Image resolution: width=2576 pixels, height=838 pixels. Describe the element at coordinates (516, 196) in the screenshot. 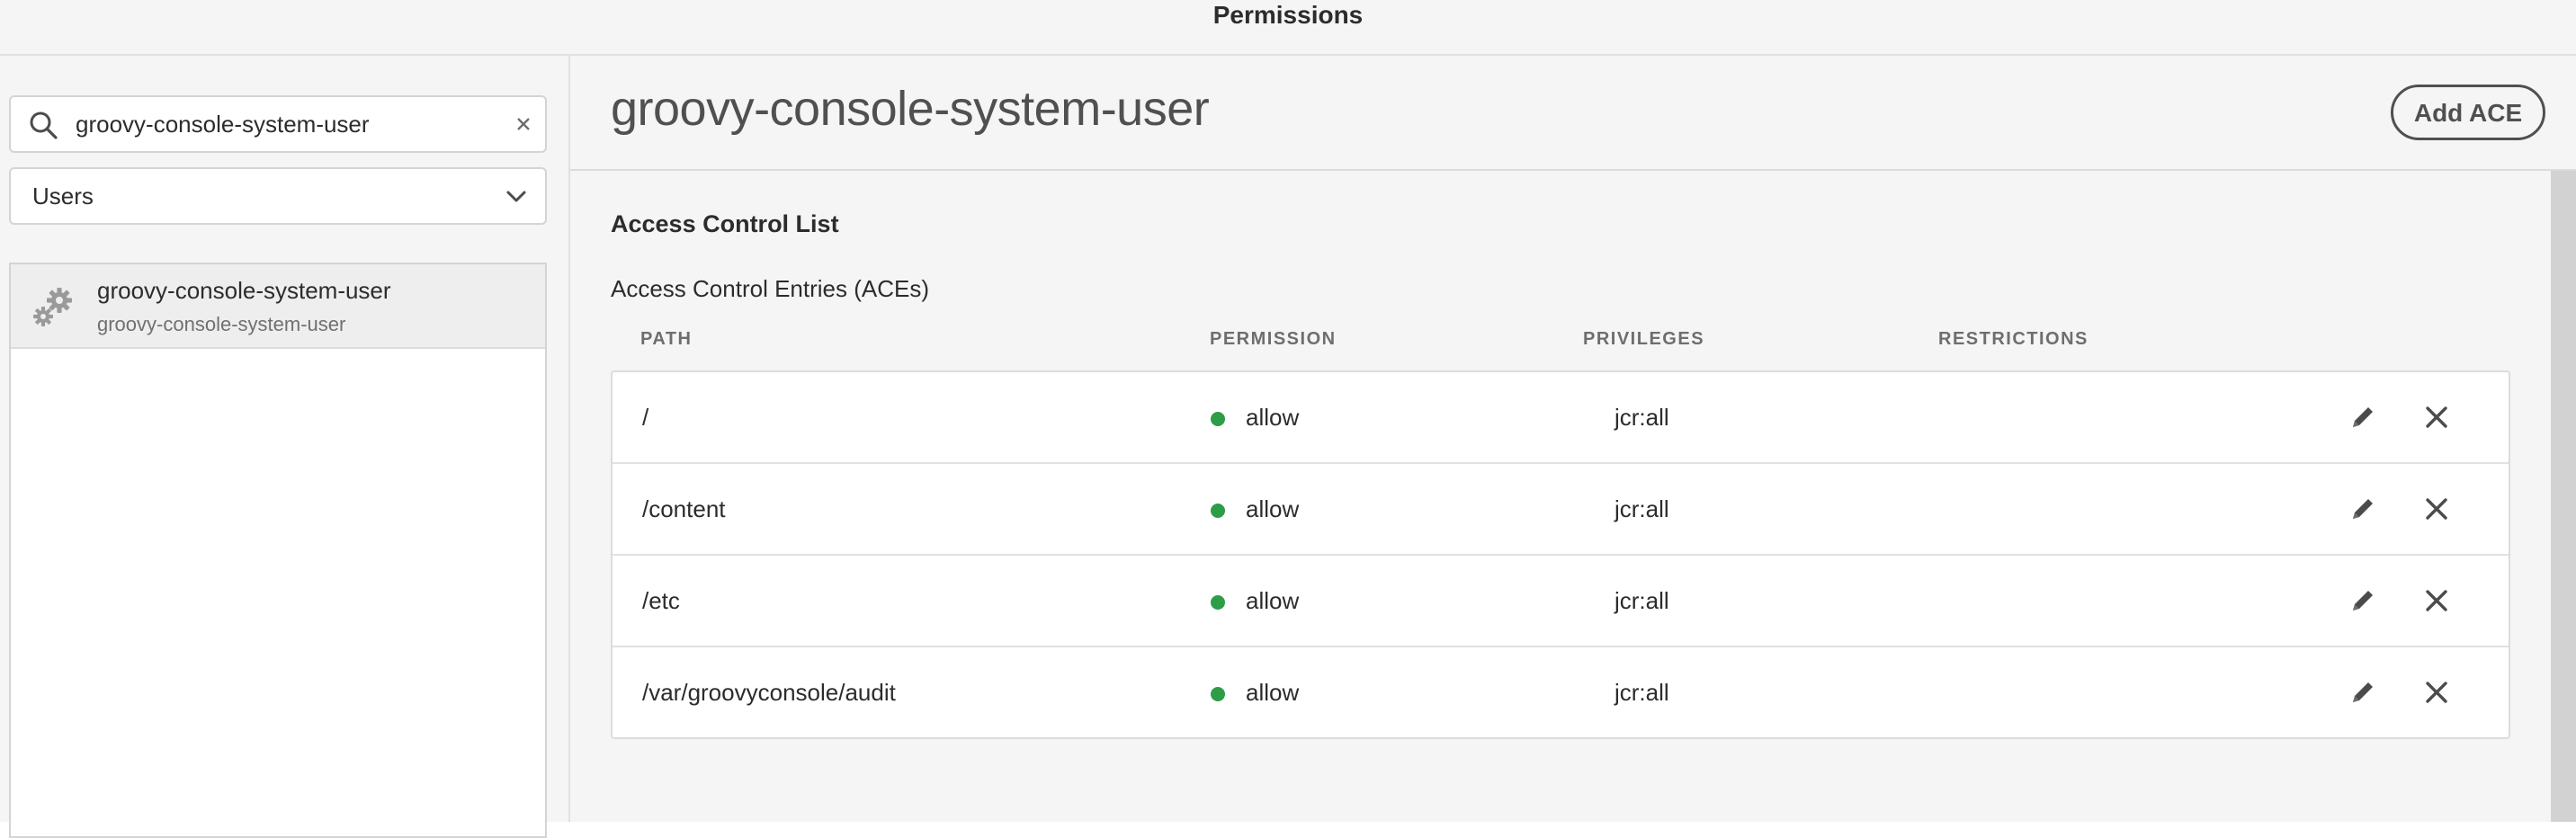

I see `chevron-down-icon` at that location.